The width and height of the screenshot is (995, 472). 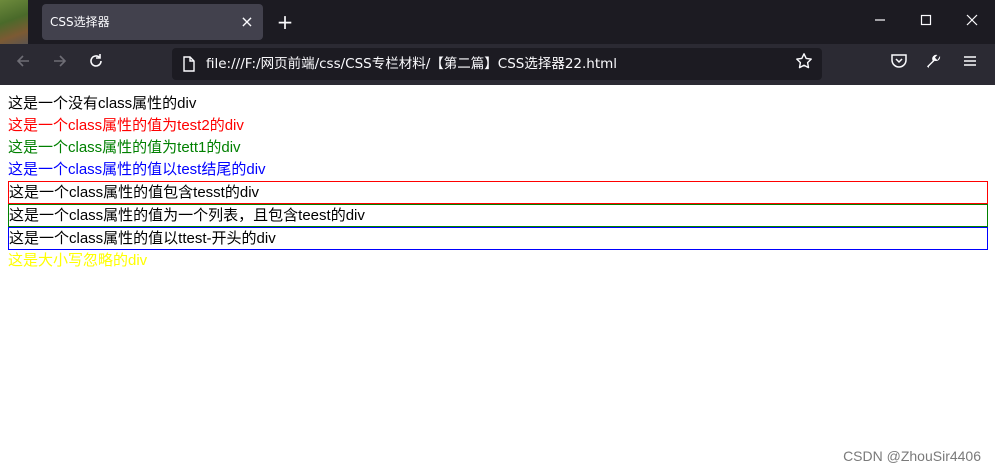 I want to click on div-no-class: 这是一个没有class属性的div, so click(x=102, y=103).